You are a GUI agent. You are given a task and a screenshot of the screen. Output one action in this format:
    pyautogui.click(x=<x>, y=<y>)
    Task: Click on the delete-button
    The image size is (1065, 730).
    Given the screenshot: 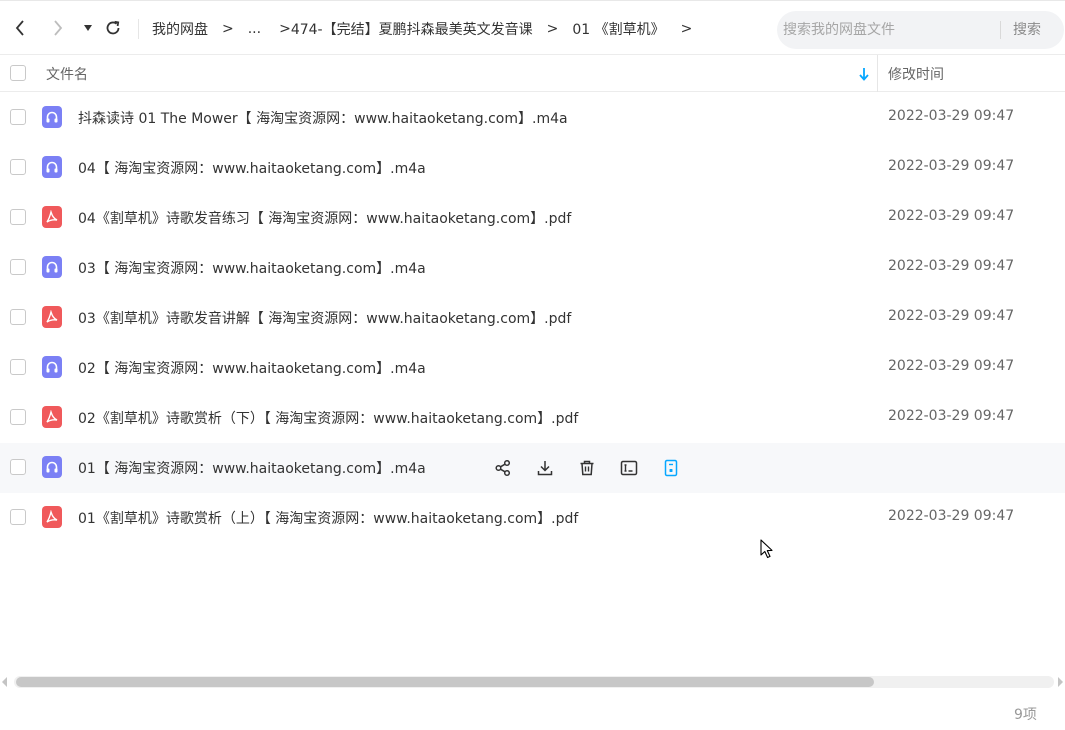 What is the action you would take?
    pyautogui.click(x=587, y=468)
    